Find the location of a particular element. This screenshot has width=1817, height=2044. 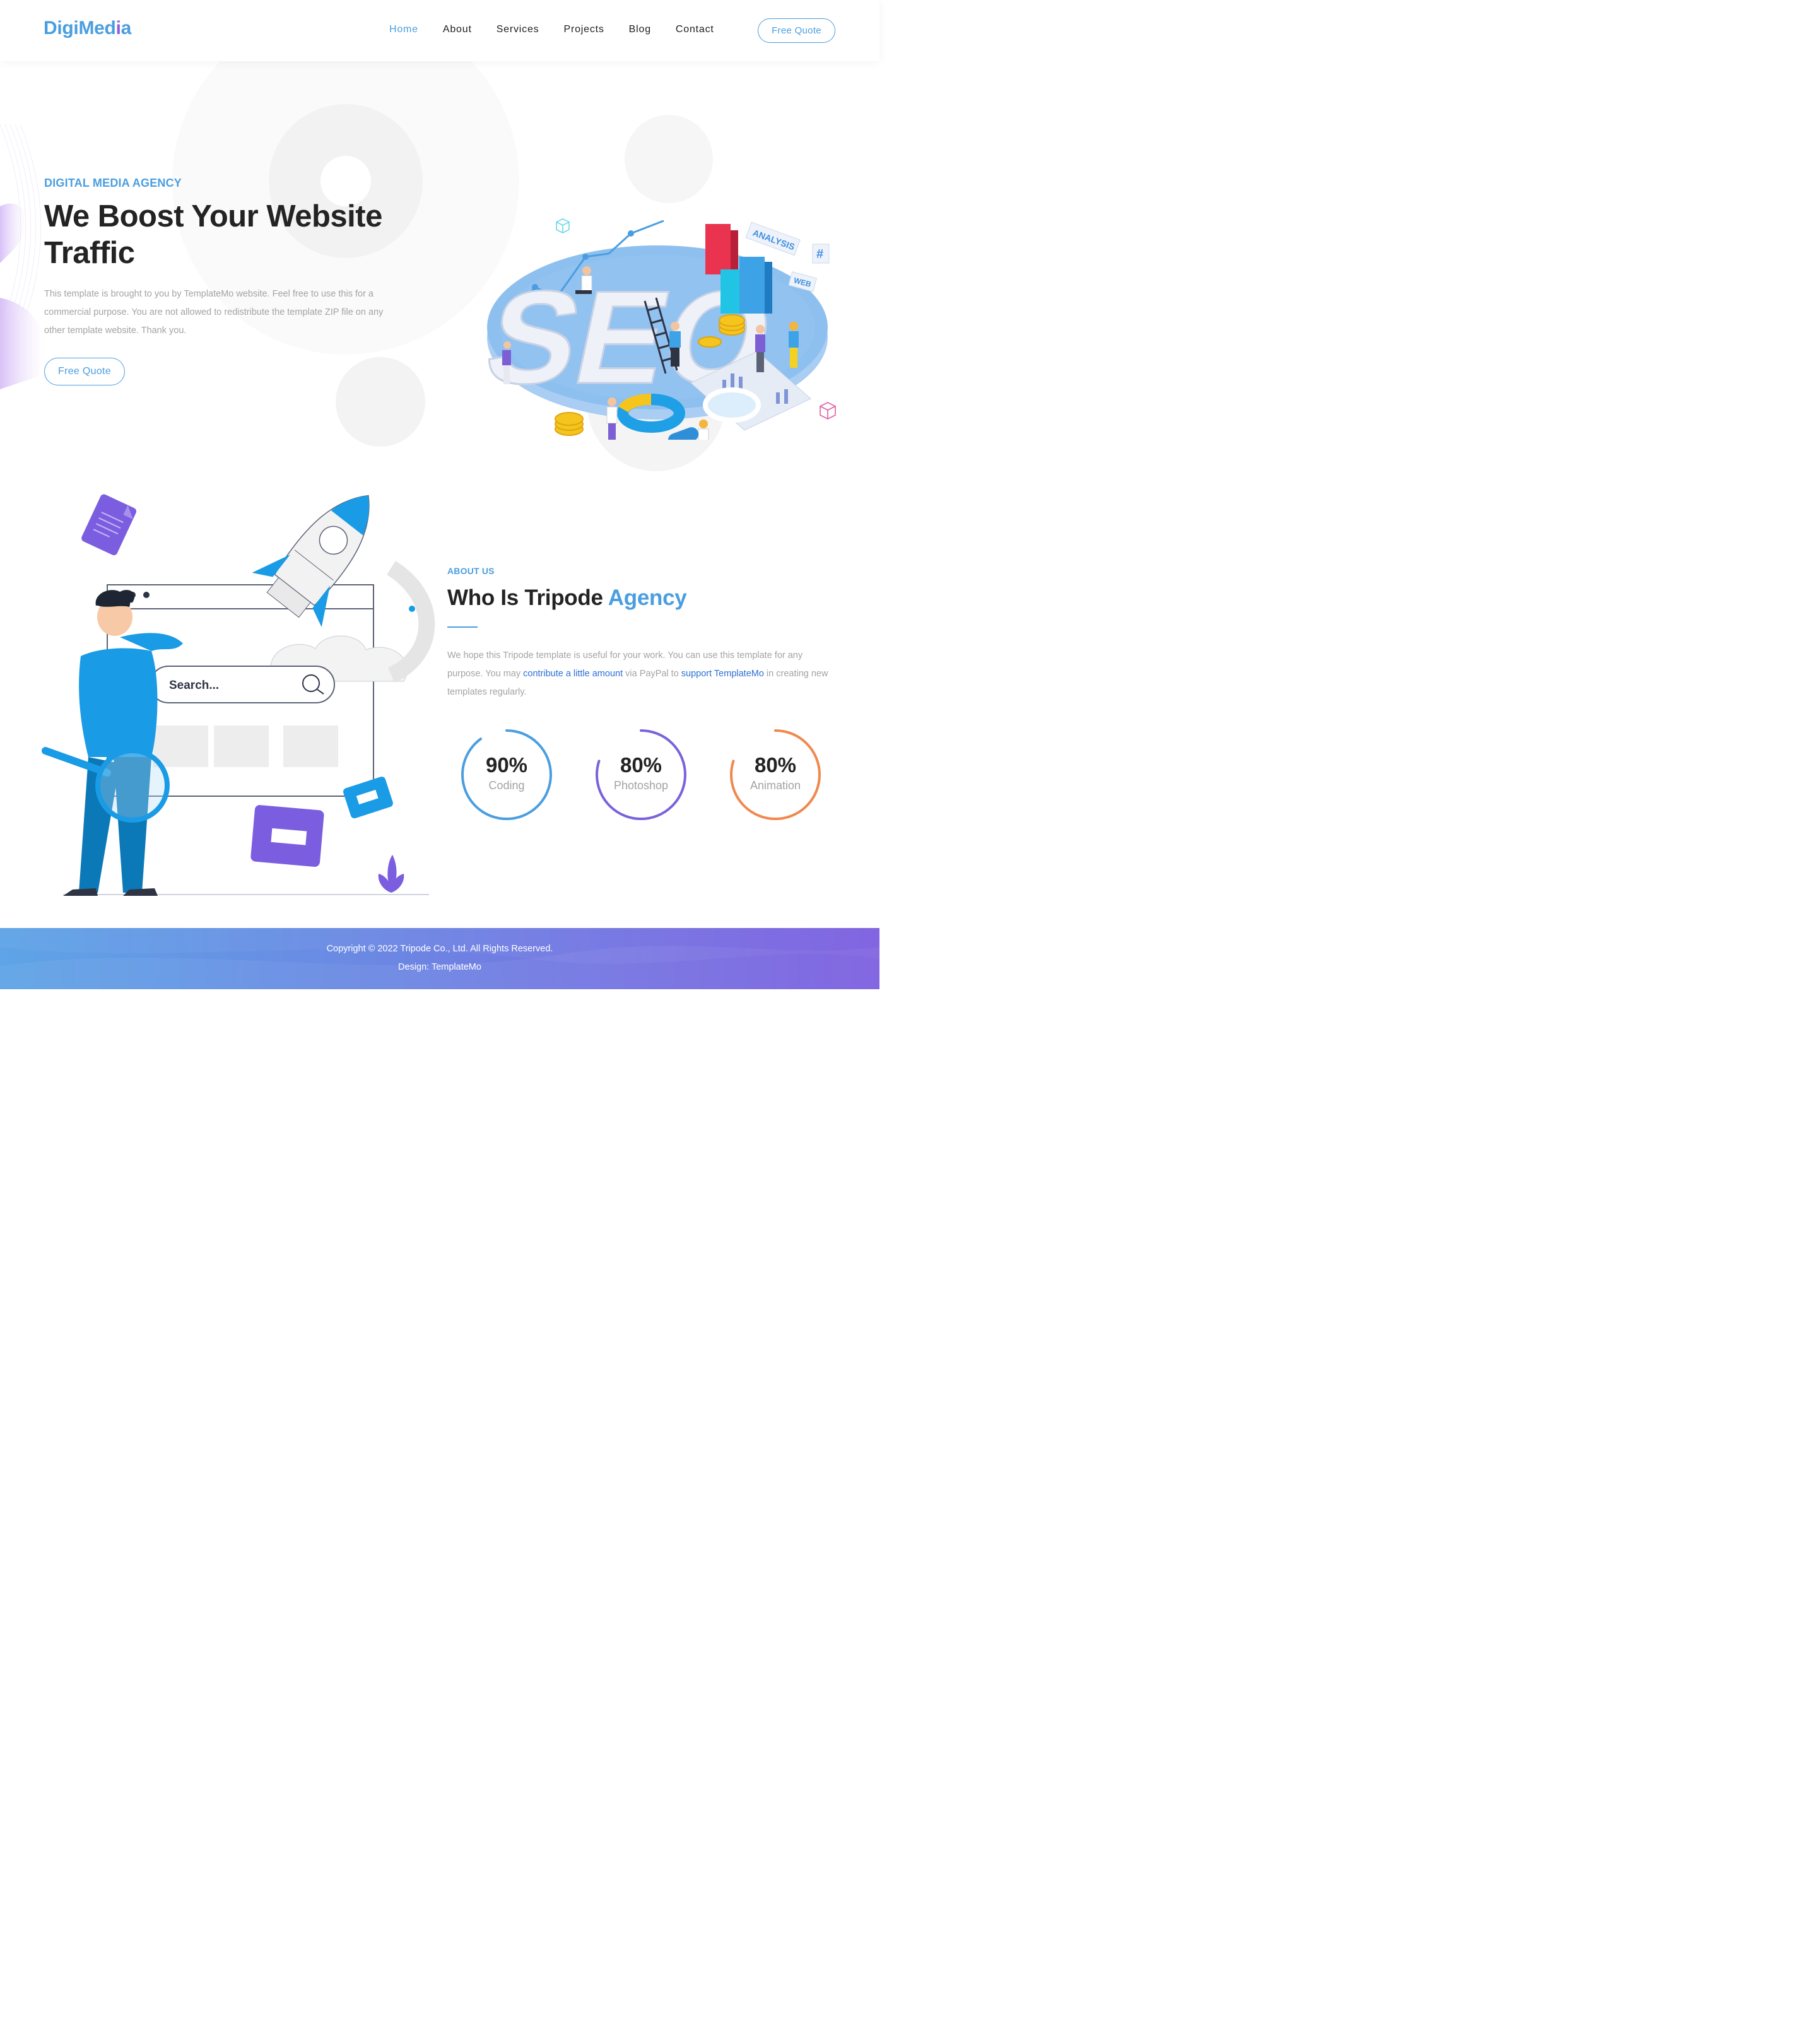

pink-cube-icon is located at coordinates (828, 411).